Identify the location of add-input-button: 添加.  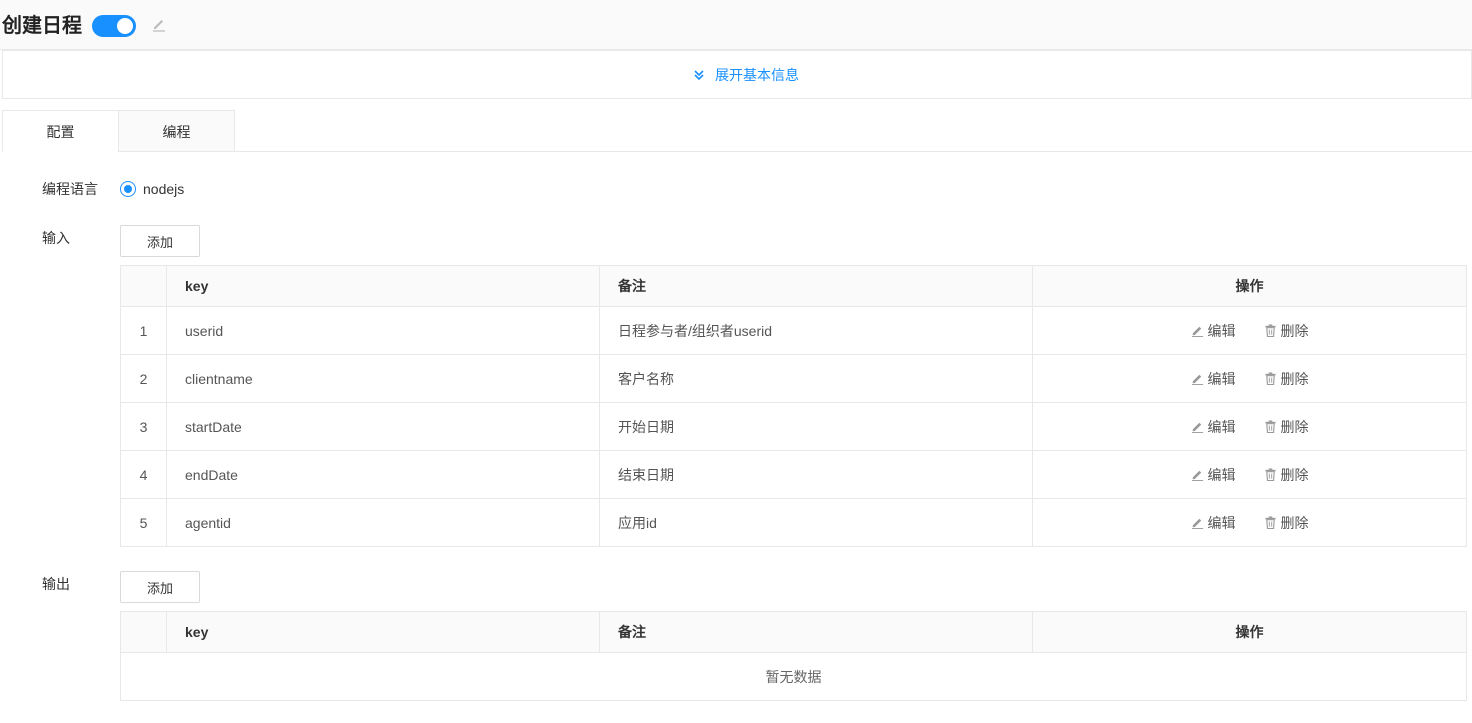
(160, 241).